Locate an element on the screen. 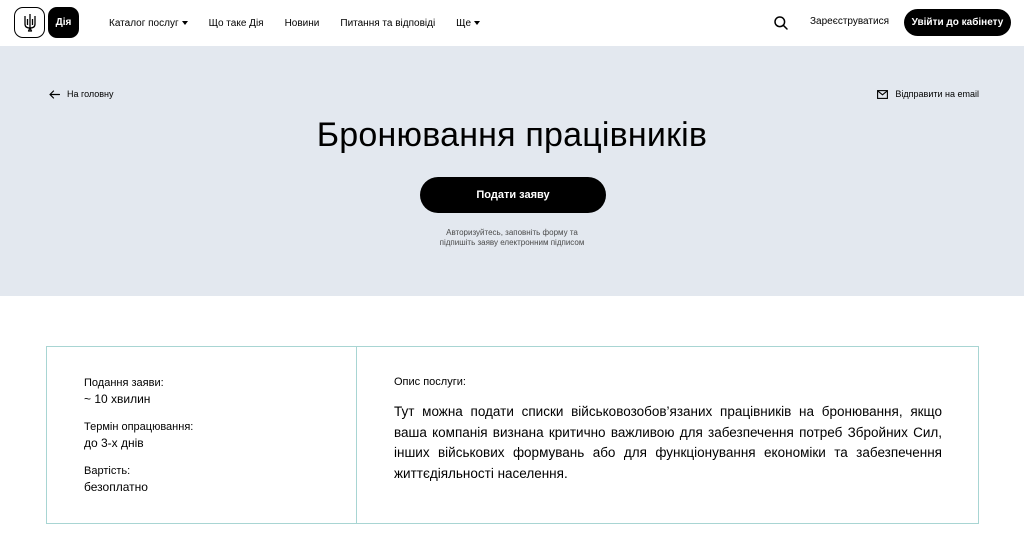 The image size is (1024, 541). nav-item-more: Ще is located at coordinates (468, 23).